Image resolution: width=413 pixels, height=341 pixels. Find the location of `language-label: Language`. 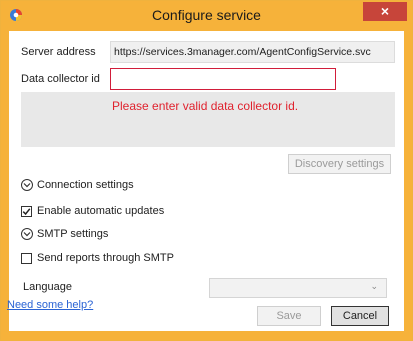

language-label: Language is located at coordinates (47, 287).